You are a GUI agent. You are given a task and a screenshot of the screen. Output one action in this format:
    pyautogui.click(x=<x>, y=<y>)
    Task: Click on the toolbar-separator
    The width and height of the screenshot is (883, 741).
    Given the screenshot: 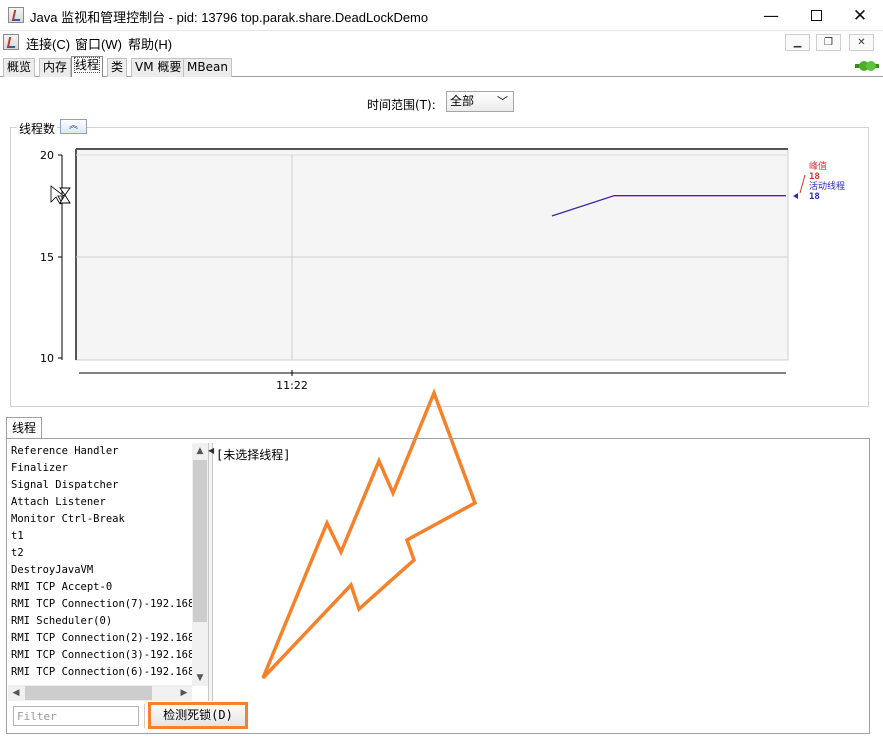 What is the action you would take?
    pyautogui.click(x=144, y=716)
    